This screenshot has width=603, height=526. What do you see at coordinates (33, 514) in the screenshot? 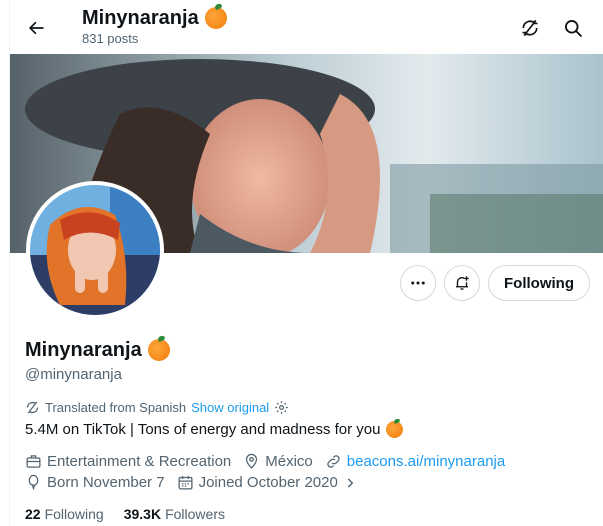
I see `following-count: 22` at bounding box center [33, 514].